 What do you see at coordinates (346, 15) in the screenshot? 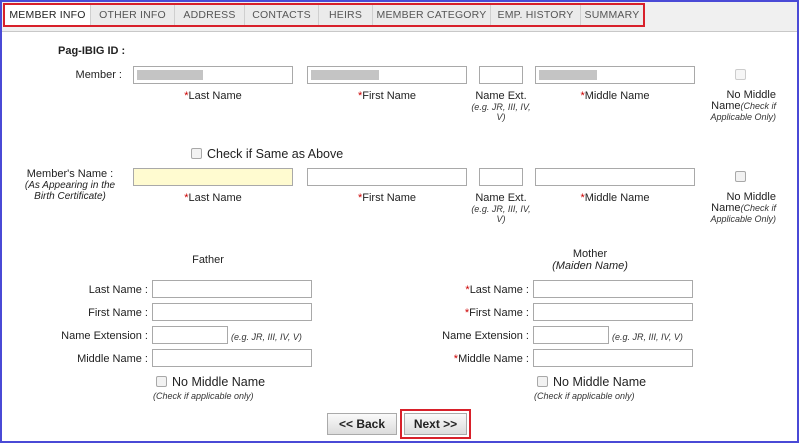
I see `tab-heirs: HEIRS` at bounding box center [346, 15].